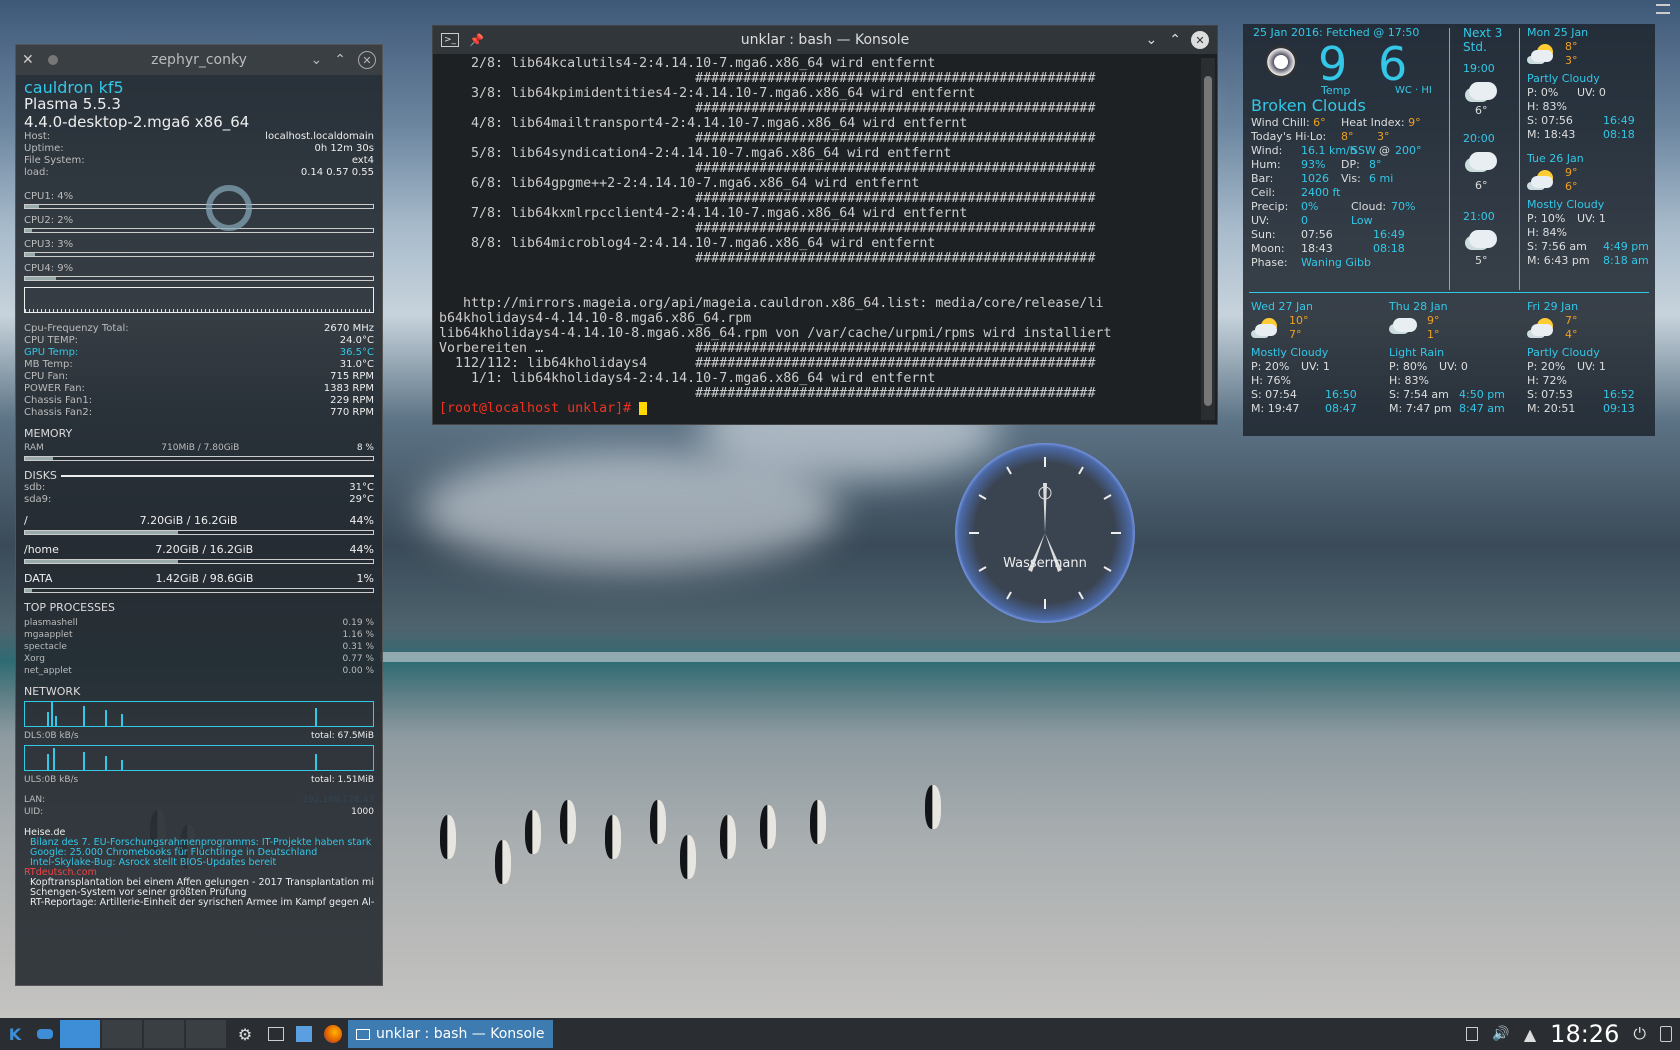  What do you see at coordinates (337, 172) in the screenshot?
I see `load-value: 0.14 0.57 0.55` at bounding box center [337, 172].